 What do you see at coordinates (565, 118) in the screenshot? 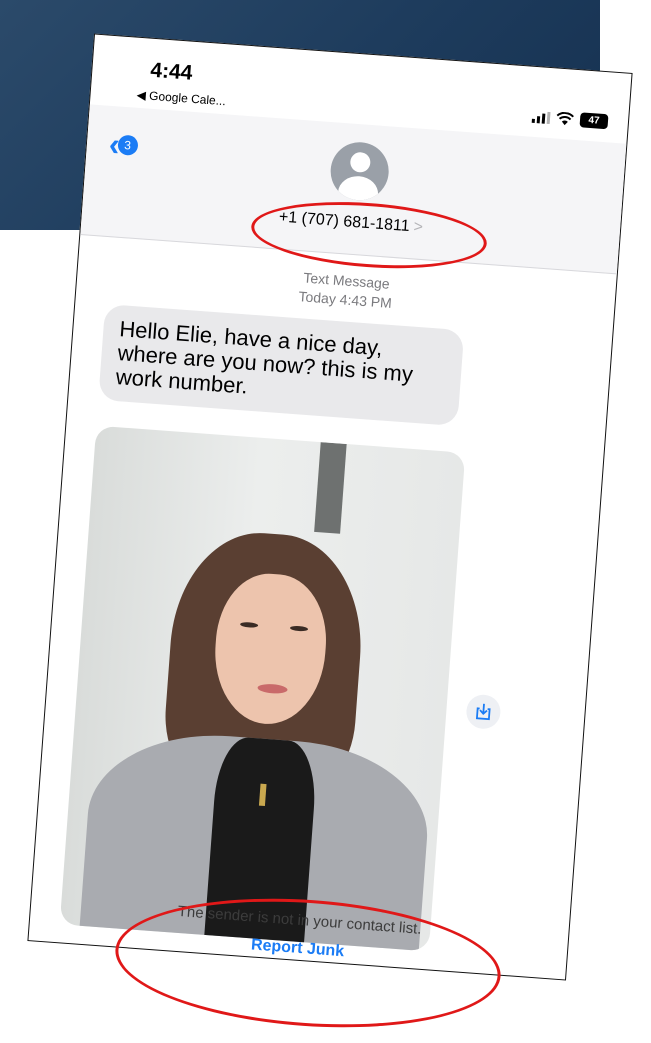
I see `wifi-icon` at bounding box center [565, 118].